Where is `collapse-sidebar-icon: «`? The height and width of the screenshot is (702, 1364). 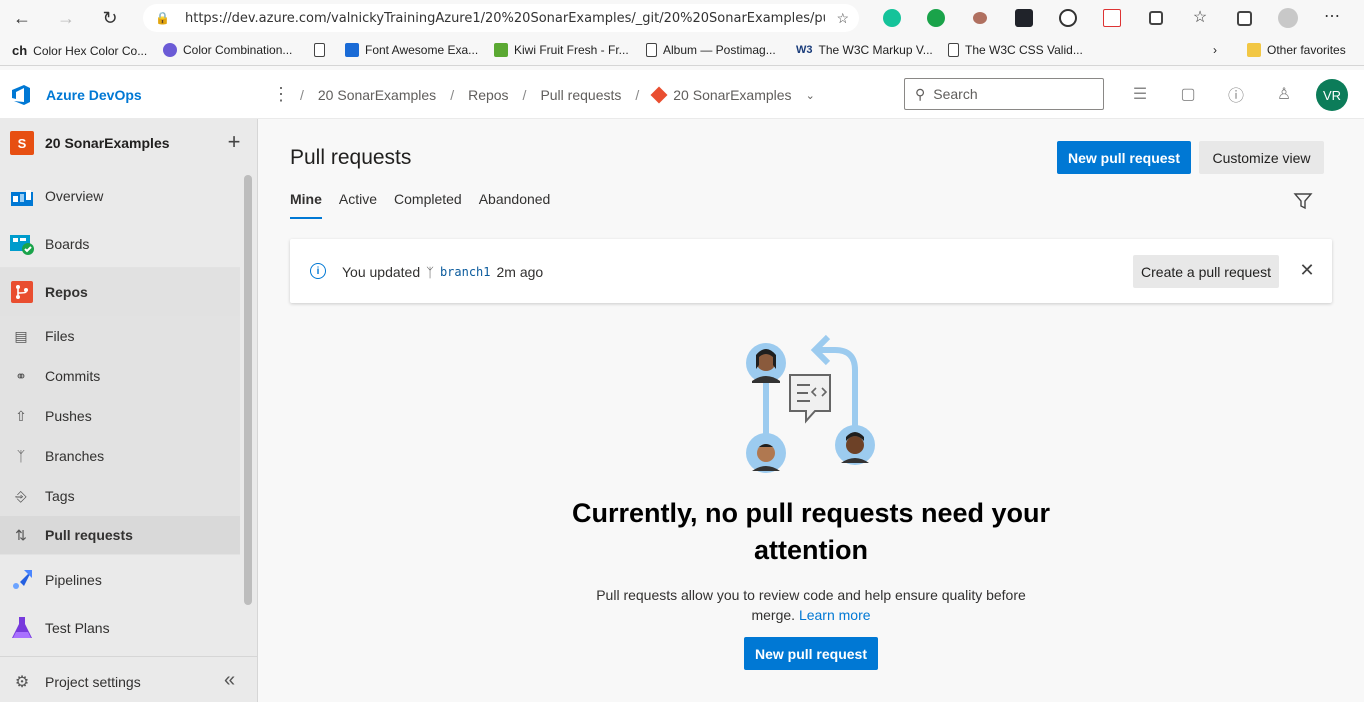
collapse-sidebar-icon: « is located at coordinates (229, 680).